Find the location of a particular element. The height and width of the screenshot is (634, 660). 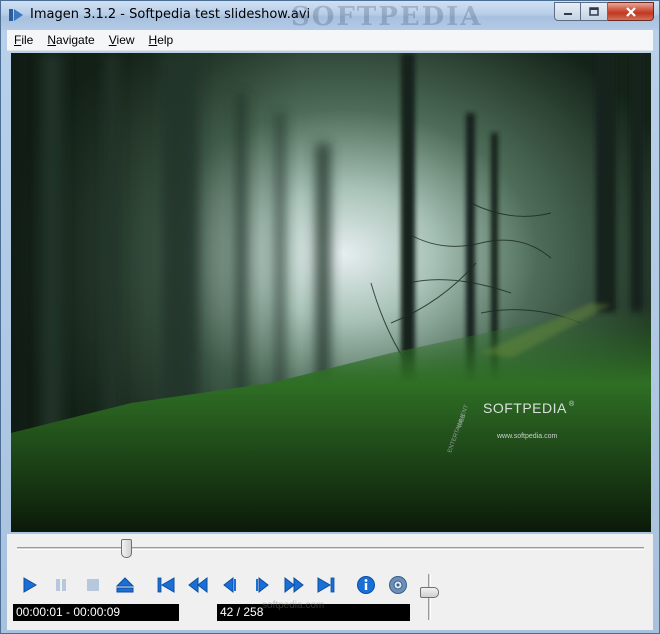

play-icon is located at coordinates (30, 585).